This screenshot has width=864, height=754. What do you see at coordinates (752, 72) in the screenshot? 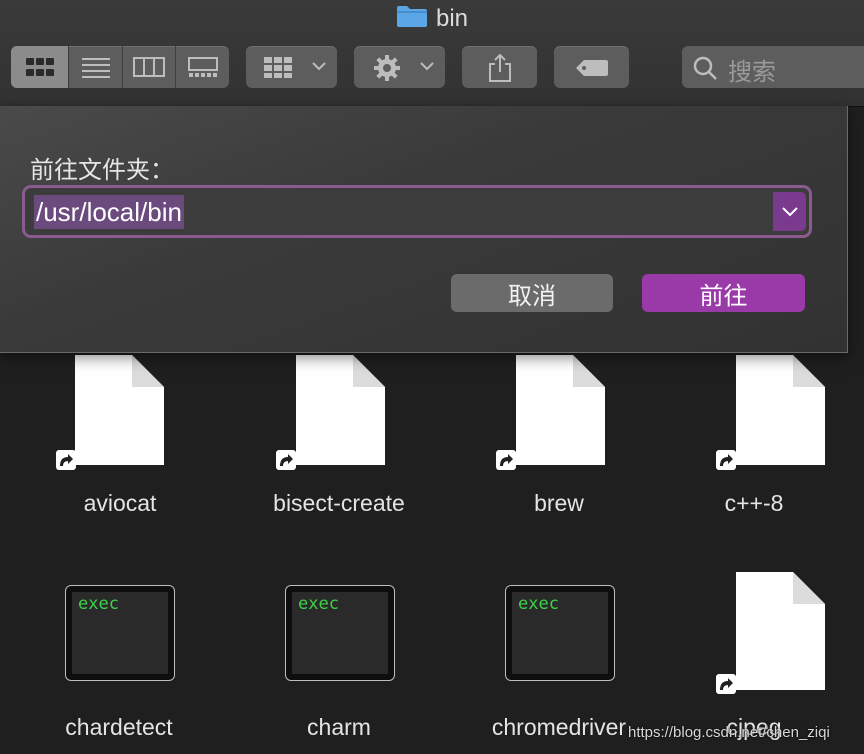
I see `search-placeholder: 搜索` at bounding box center [752, 72].